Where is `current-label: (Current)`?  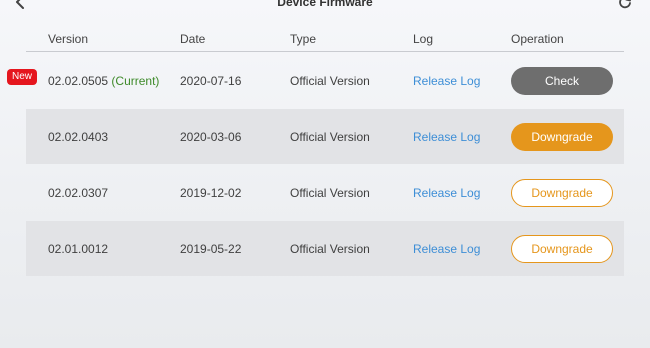 current-label: (Current) is located at coordinates (135, 80).